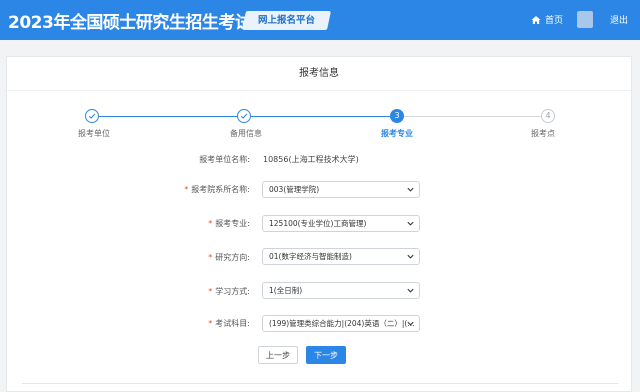 The height and width of the screenshot is (392, 640). Describe the element at coordinates (341, 189) in the screenshot. I see `department-select: 003(管理学院)` at that location.